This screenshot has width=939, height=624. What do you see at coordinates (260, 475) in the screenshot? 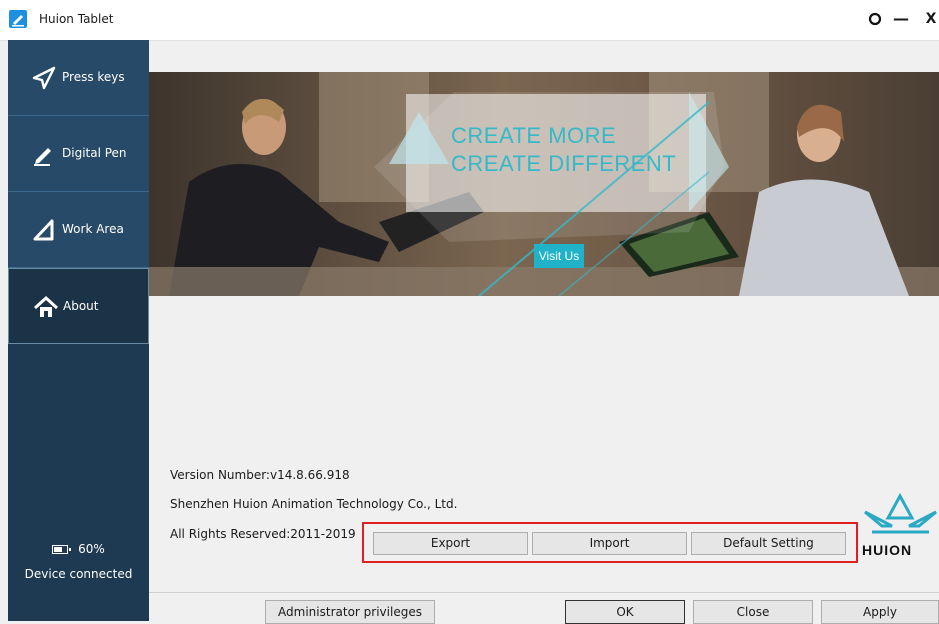
I see `version-number: Version Number:v14.8.66.918` at bounding box center [260, 475].